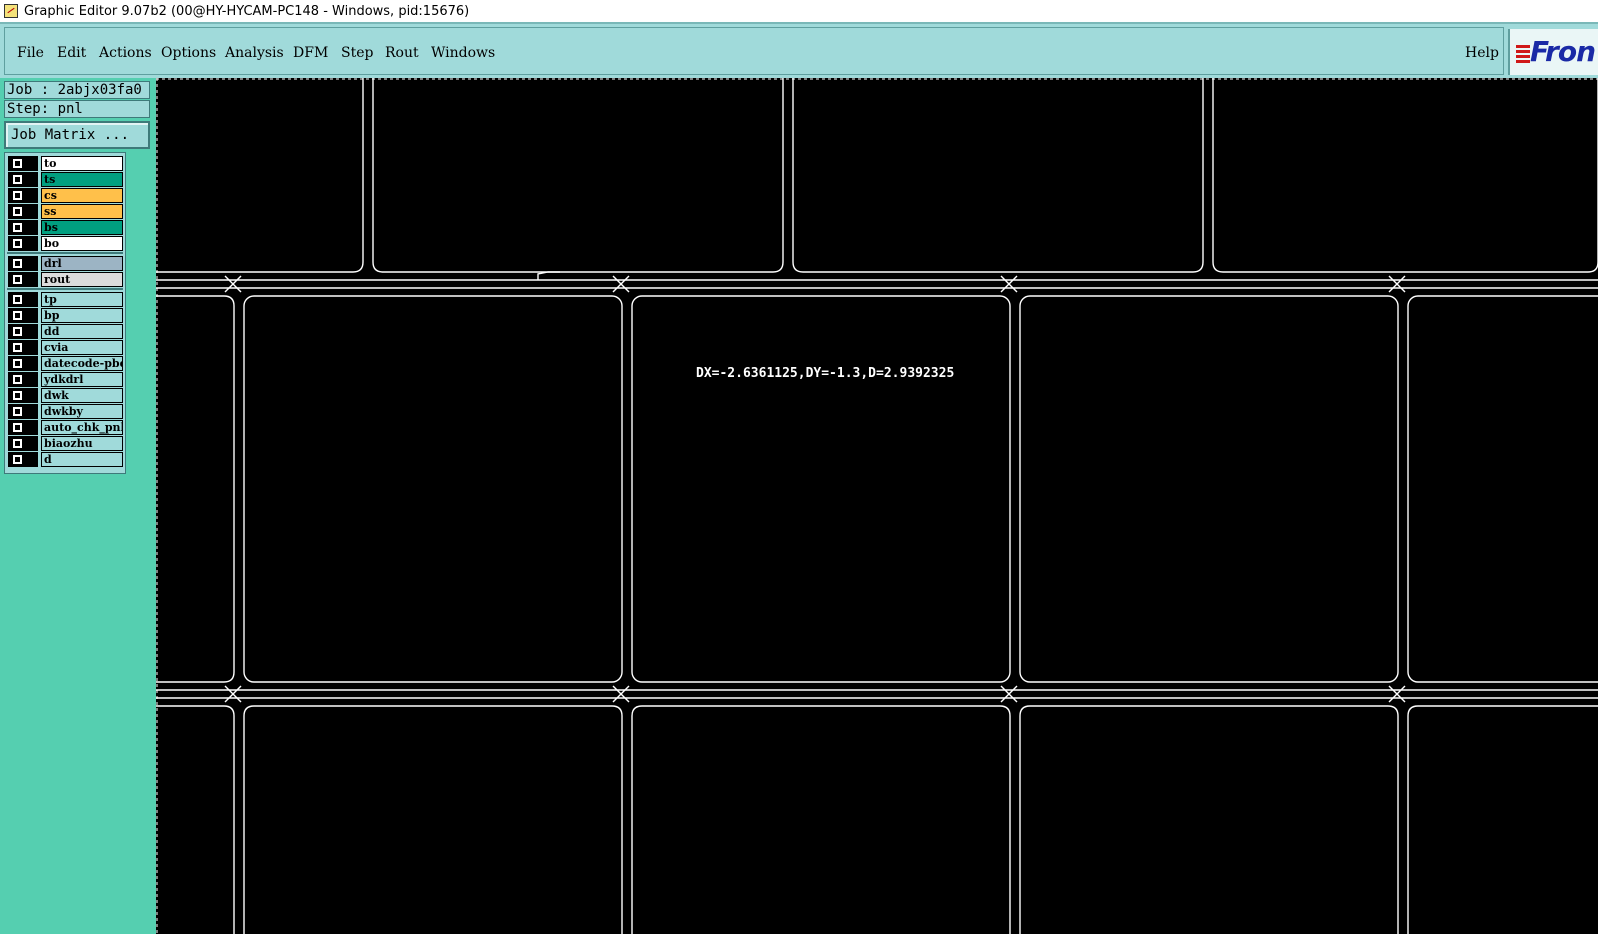  Describe the element at coordinates (188, 53) in the screenshot. I see `menu-options: Options` at that location.